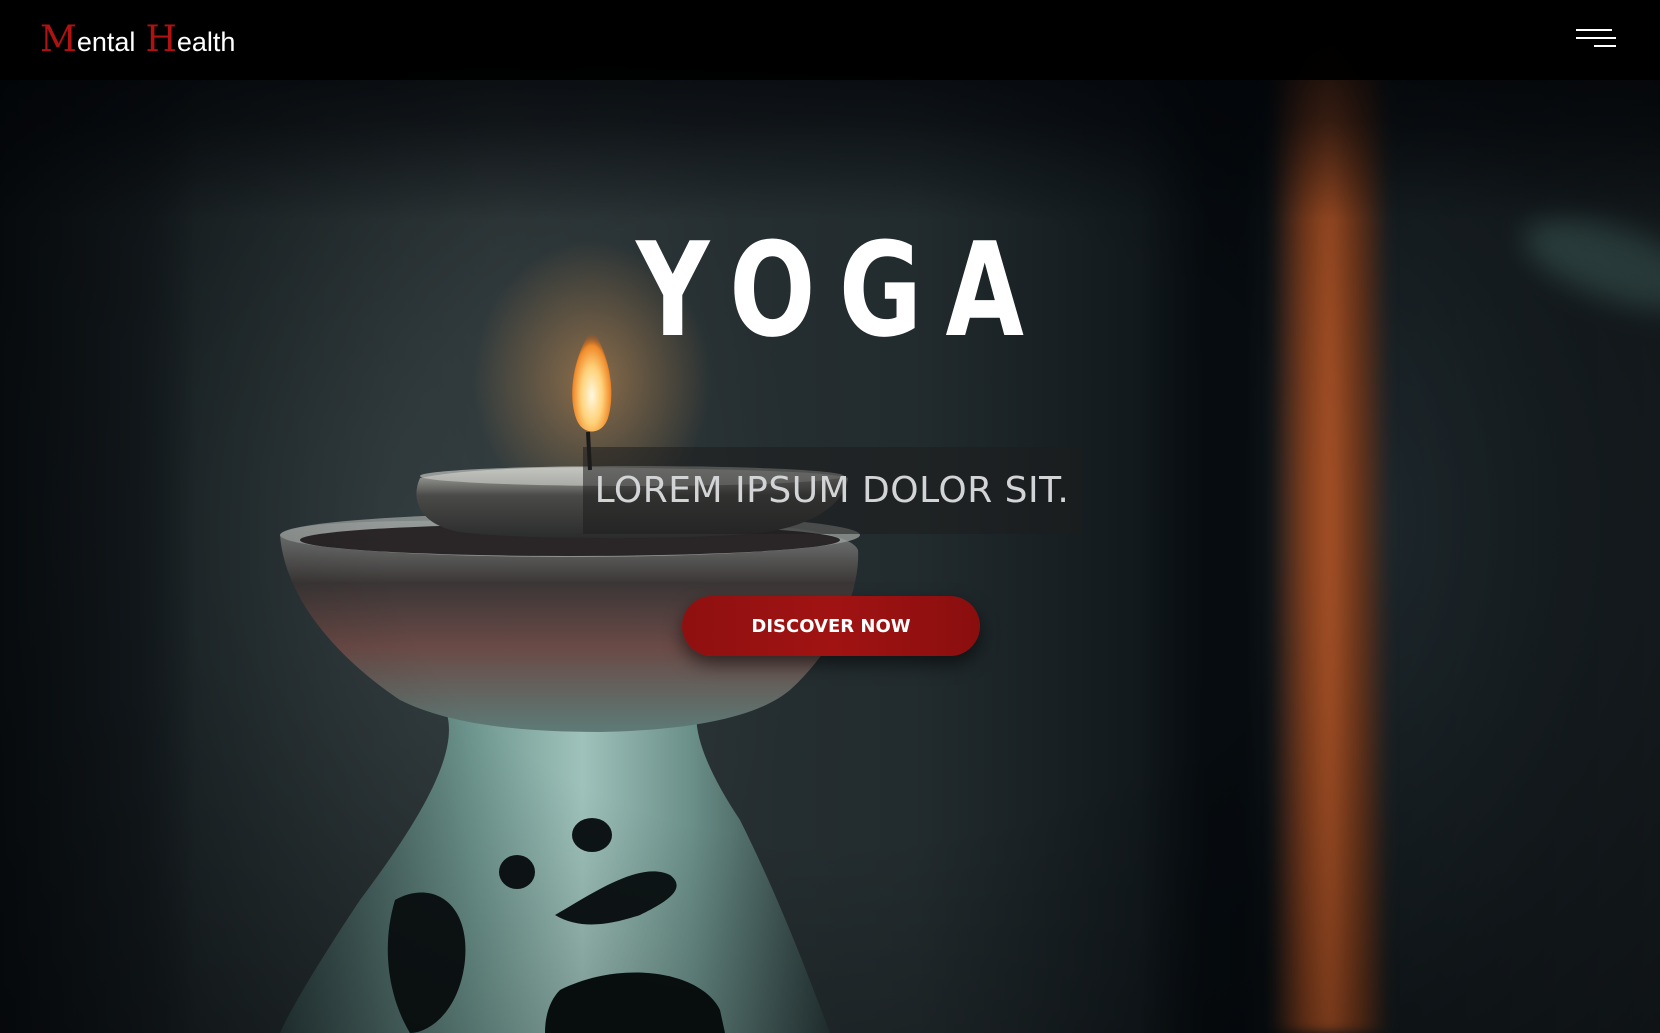 The width and height of the screenshot is (1660, 1033). What do you see at coordinates (58, 39) in the screenshot?
I see `logo-initial-m: M` at bounding box center [58, 39].